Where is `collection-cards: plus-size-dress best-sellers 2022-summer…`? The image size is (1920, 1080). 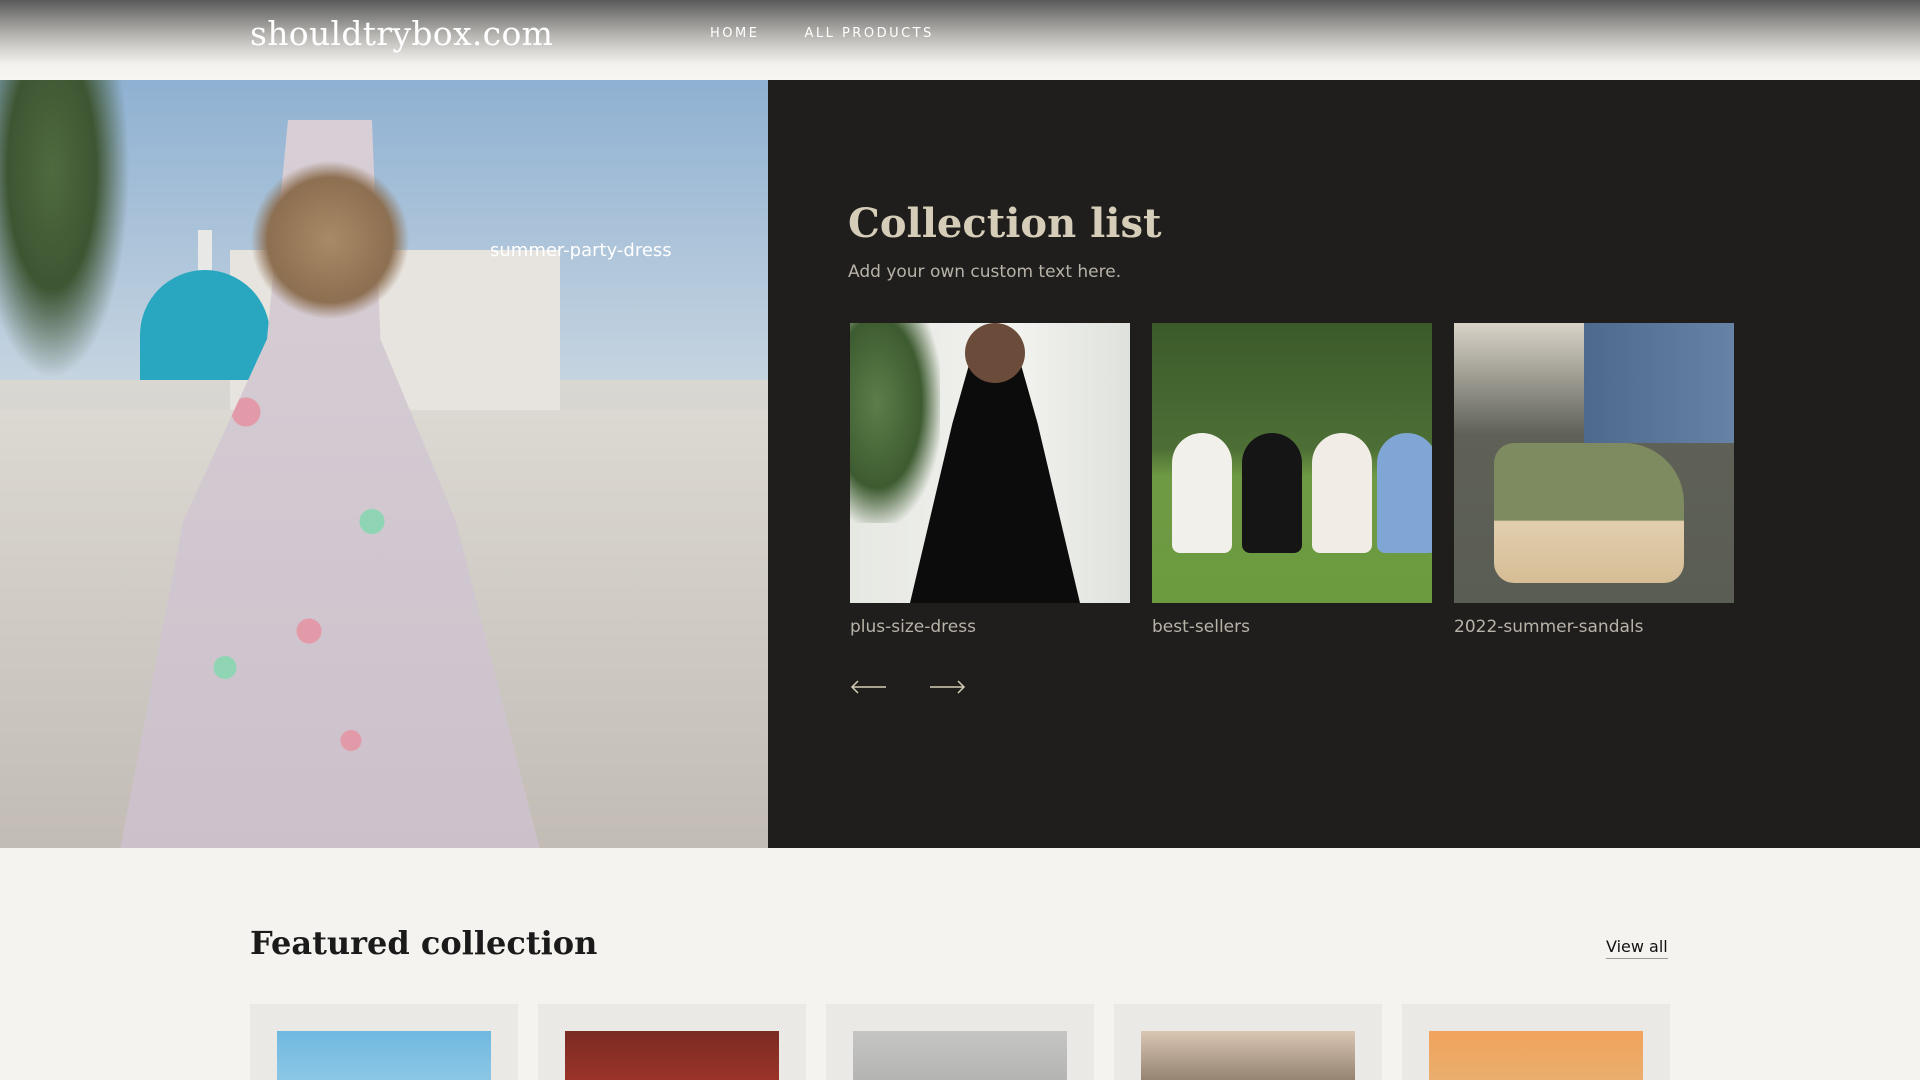
collection-cards: plus-size-dress best-sellers 2022-summer… is located at coordinates (1292, 480).